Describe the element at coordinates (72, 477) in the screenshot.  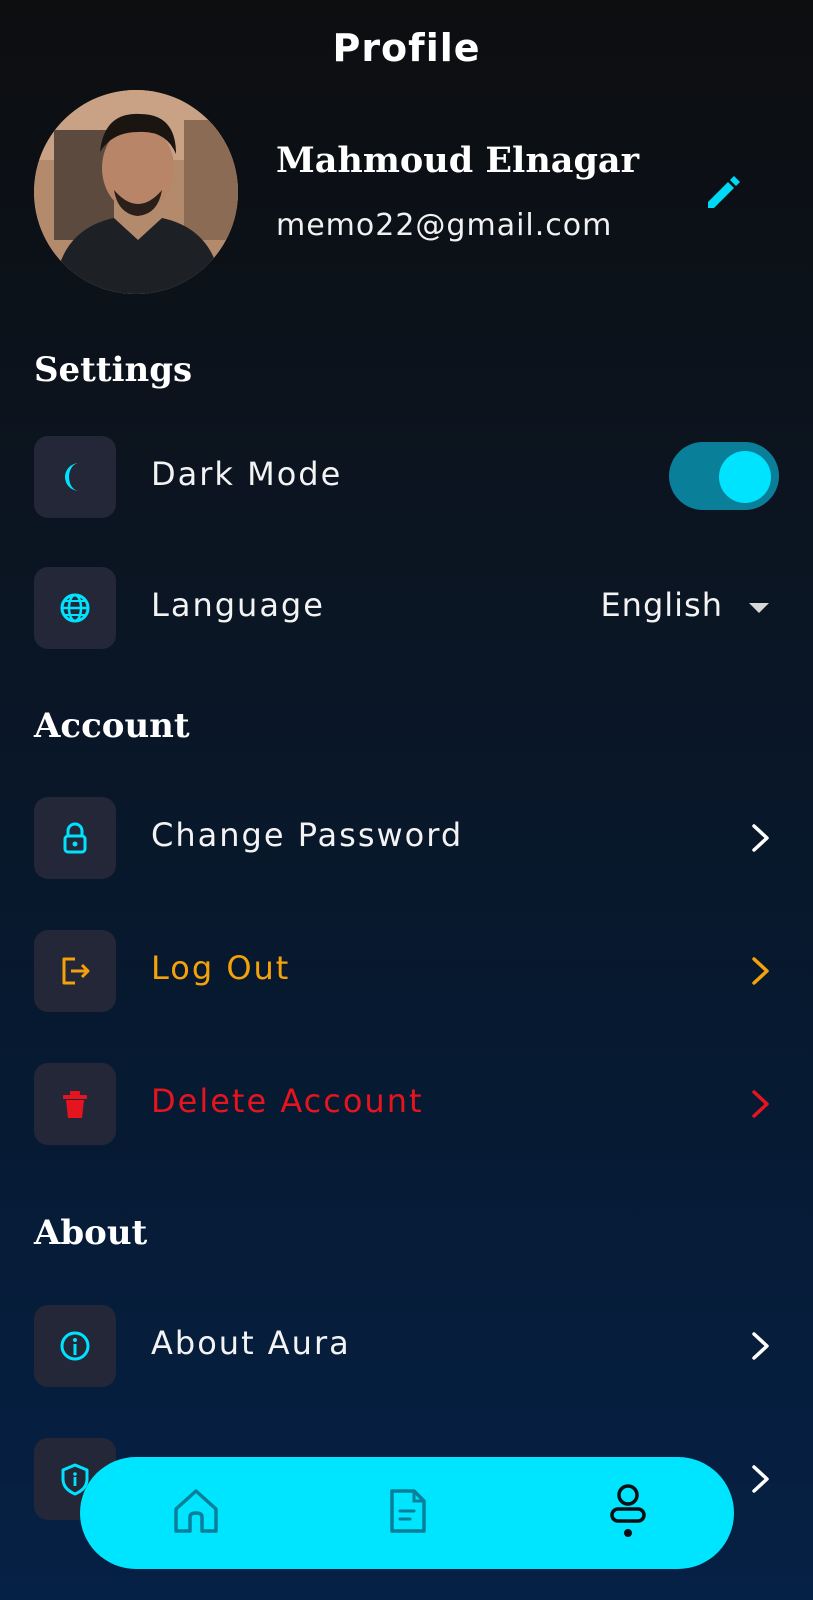
I see `moon-icon` at that location.